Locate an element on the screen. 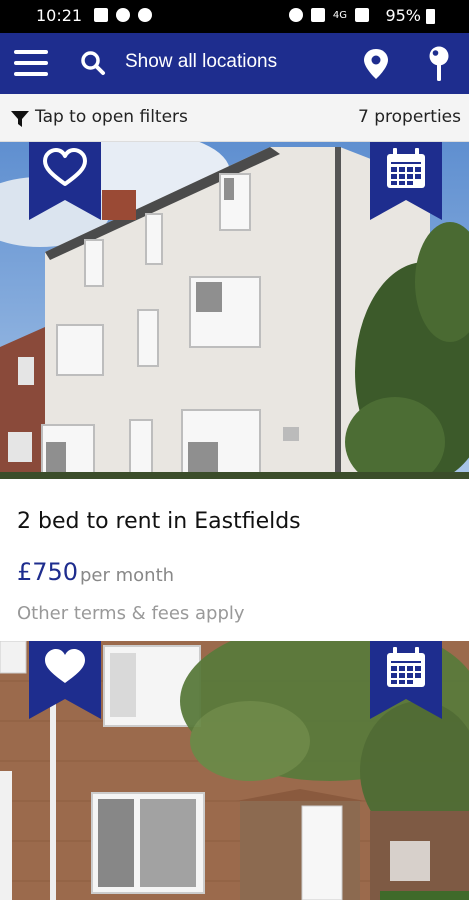 This screenshot has height=900, width=469. bluetooth-icon is located at coordinates (317, 15).